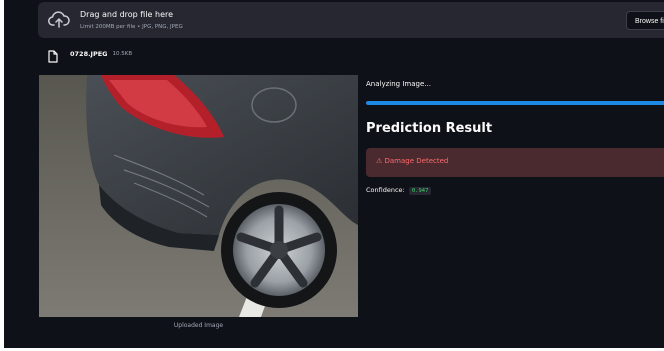  What do you see at coordinates (131, 27) in the screenshot?
I see `dropzone-subtitle: Limit 200MB per file • JPG, PNG, JPEG` at bounding box center [131, 27].